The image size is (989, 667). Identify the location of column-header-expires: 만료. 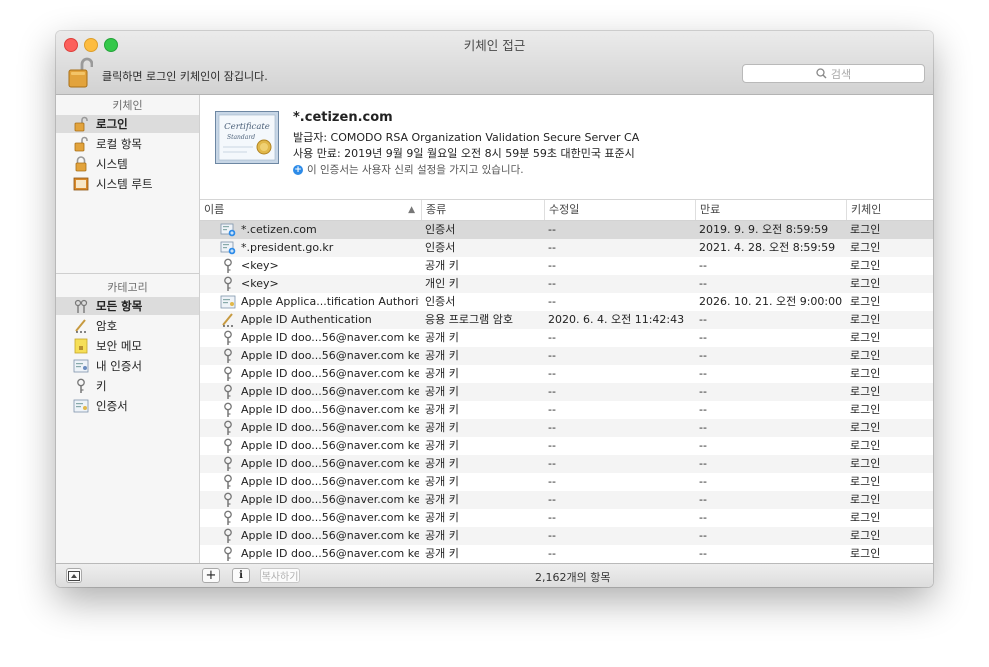
(770, 210).